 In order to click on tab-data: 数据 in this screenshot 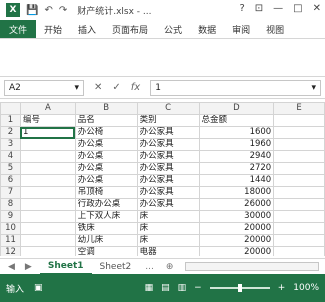, I will do `click(207, 29)`.